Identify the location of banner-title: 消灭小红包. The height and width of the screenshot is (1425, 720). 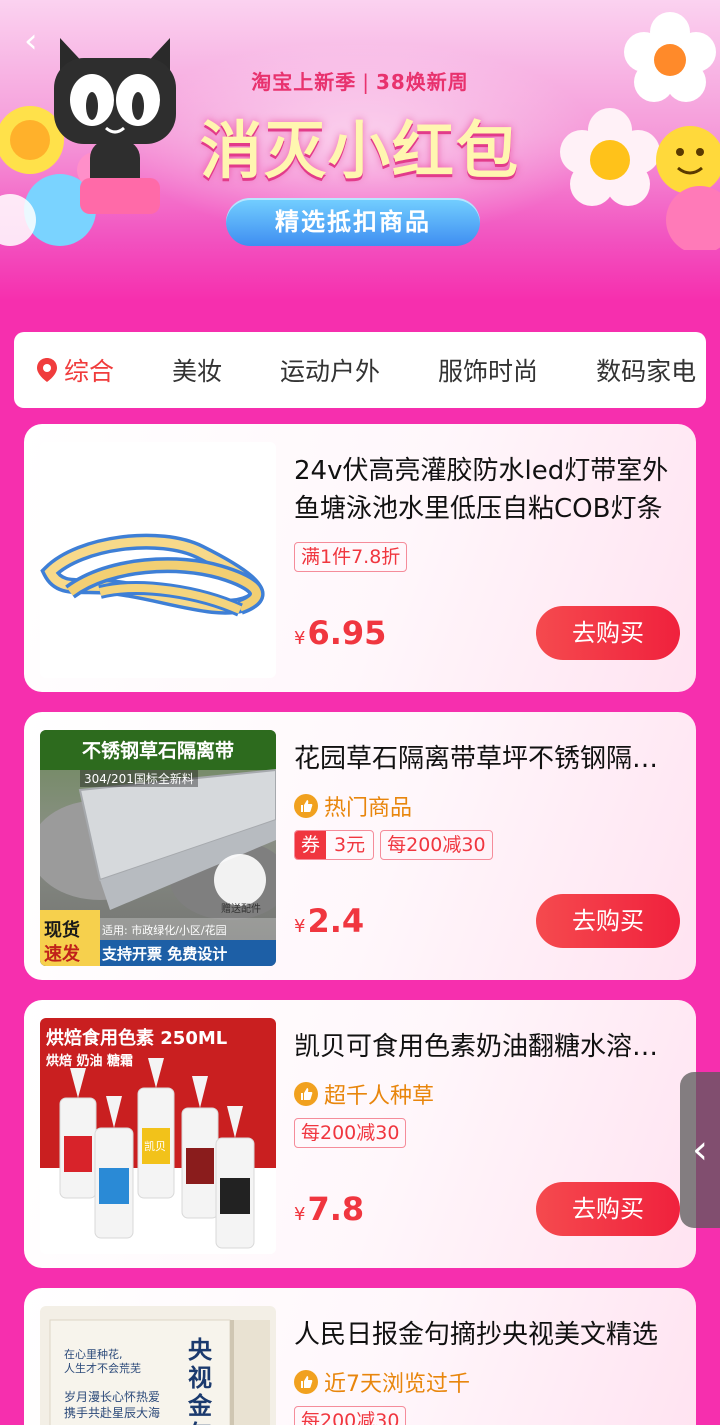
(359, 150).